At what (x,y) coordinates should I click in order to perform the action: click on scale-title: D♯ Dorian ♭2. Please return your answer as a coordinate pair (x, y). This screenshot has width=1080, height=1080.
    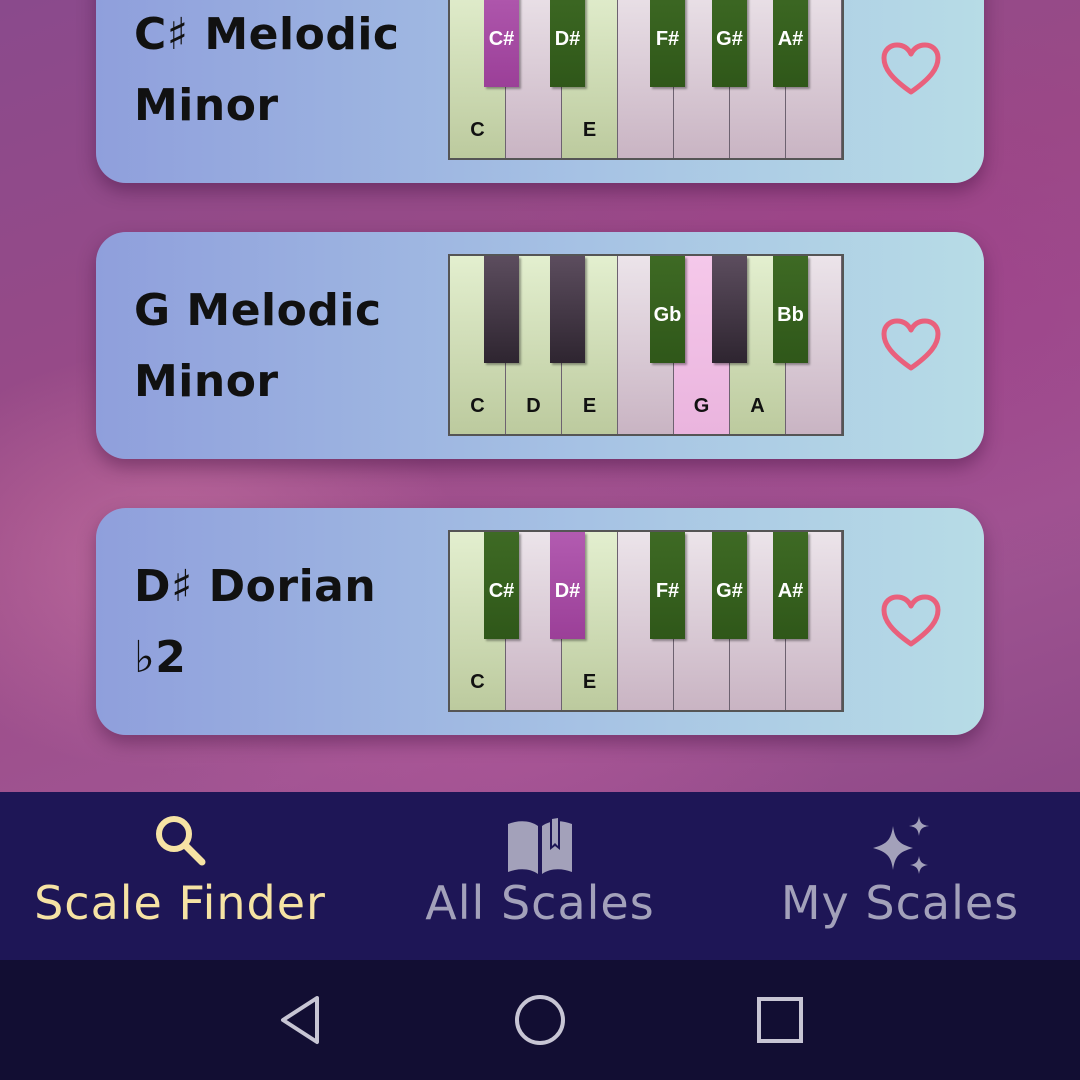
    Looking at the image, I should click on (284, 621).